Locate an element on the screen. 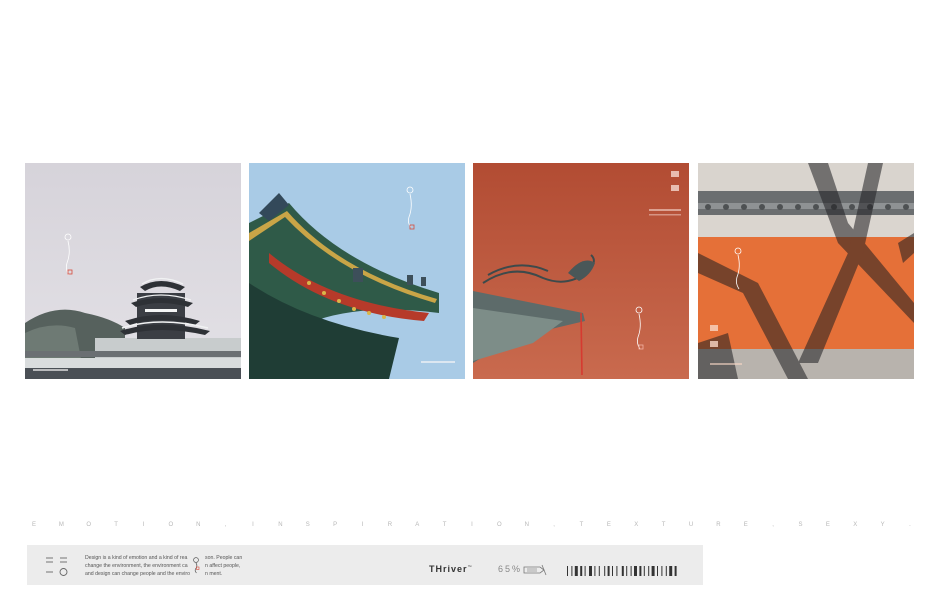  tagline-char: M is located at coordinates (61, 525).